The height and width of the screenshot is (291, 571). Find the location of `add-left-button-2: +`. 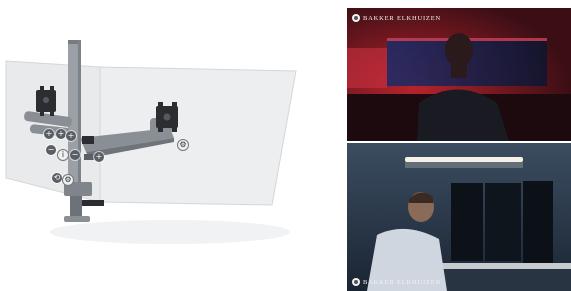

add-left-button-2: + is located at coordinates (61, 134).